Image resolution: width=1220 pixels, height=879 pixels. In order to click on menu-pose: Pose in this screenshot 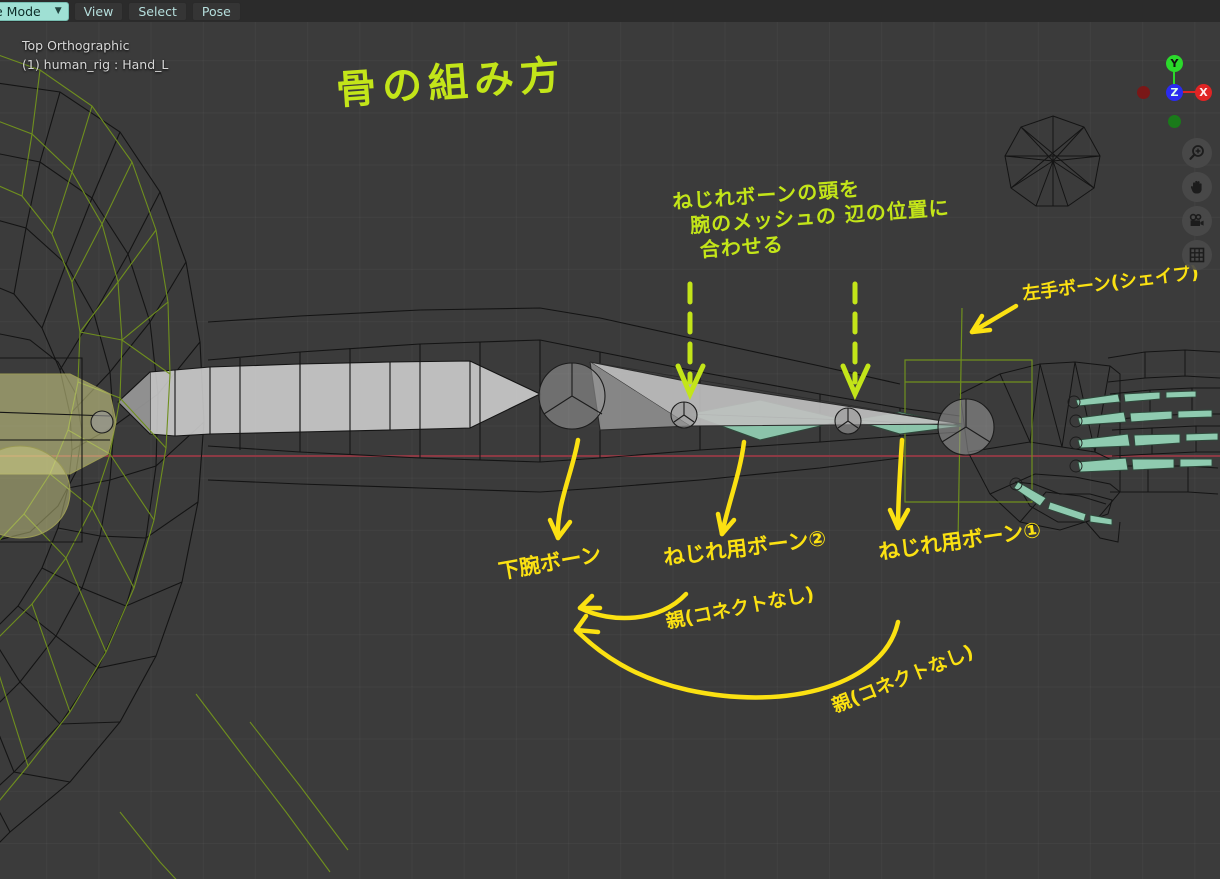, I will do `click(216, 11)`.